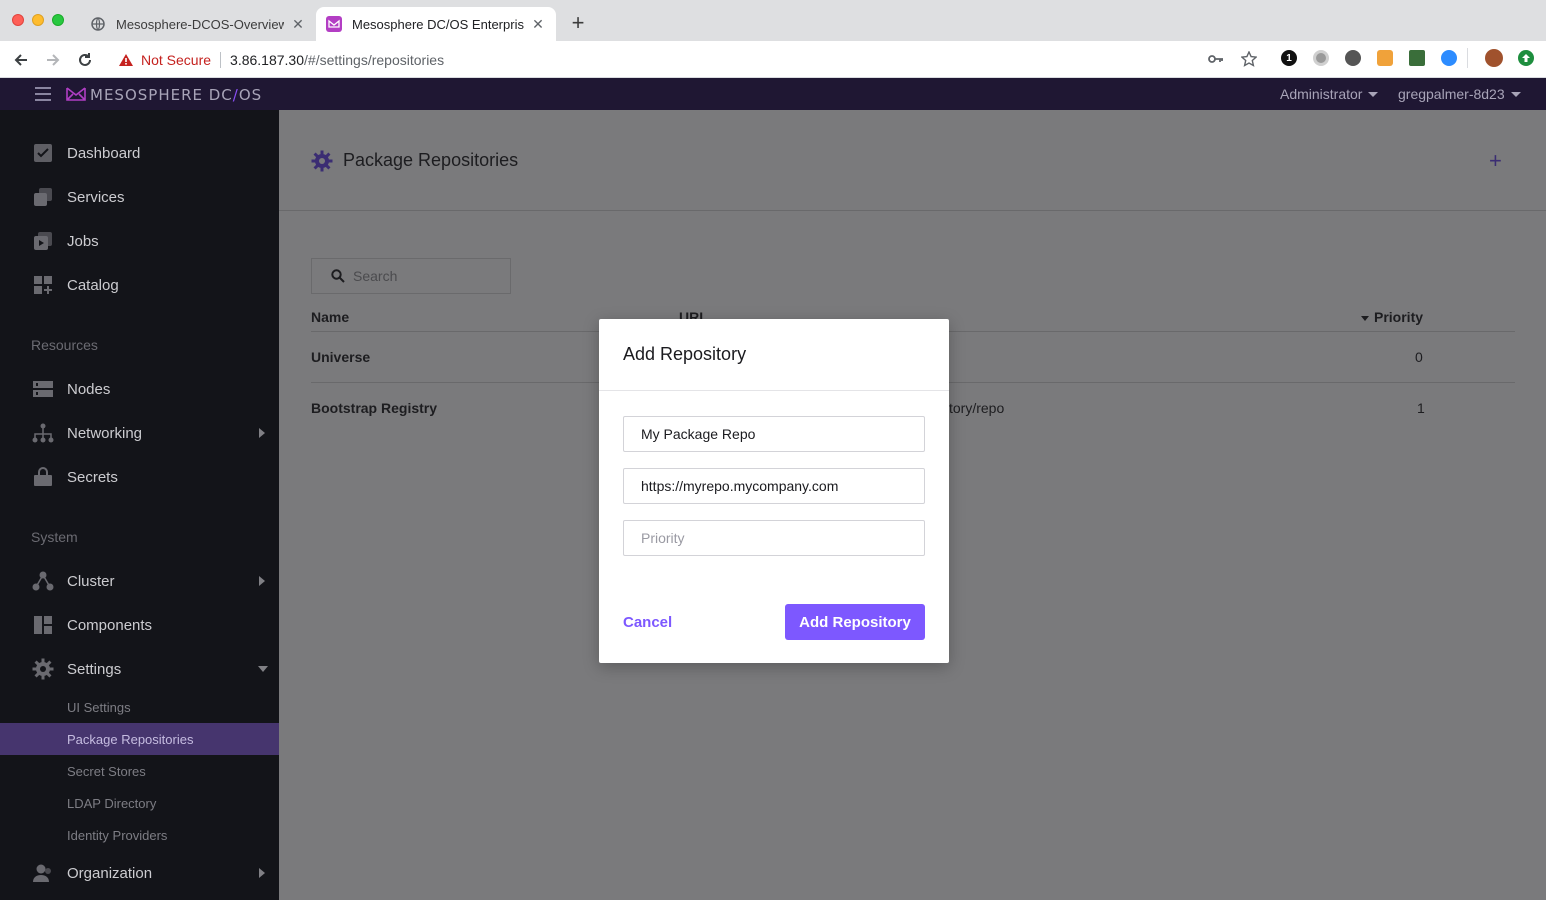  I want to click on repository-name-input, so click(774, 434).